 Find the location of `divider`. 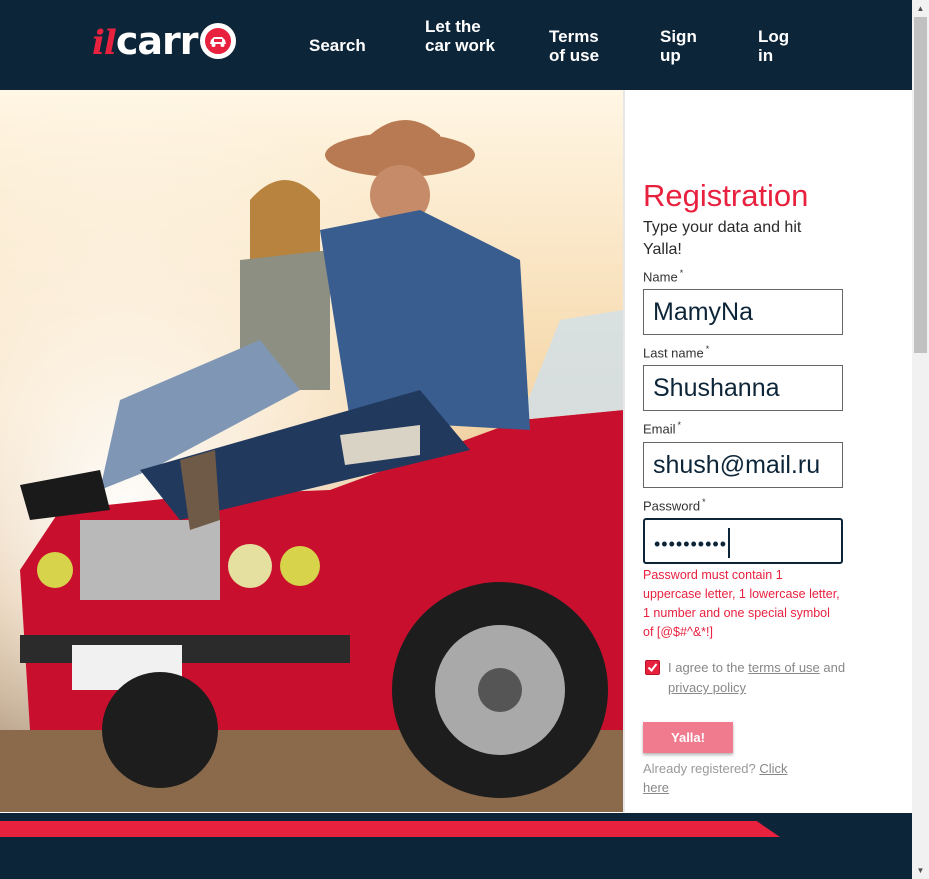

divider is located at coordinates (624, 451).